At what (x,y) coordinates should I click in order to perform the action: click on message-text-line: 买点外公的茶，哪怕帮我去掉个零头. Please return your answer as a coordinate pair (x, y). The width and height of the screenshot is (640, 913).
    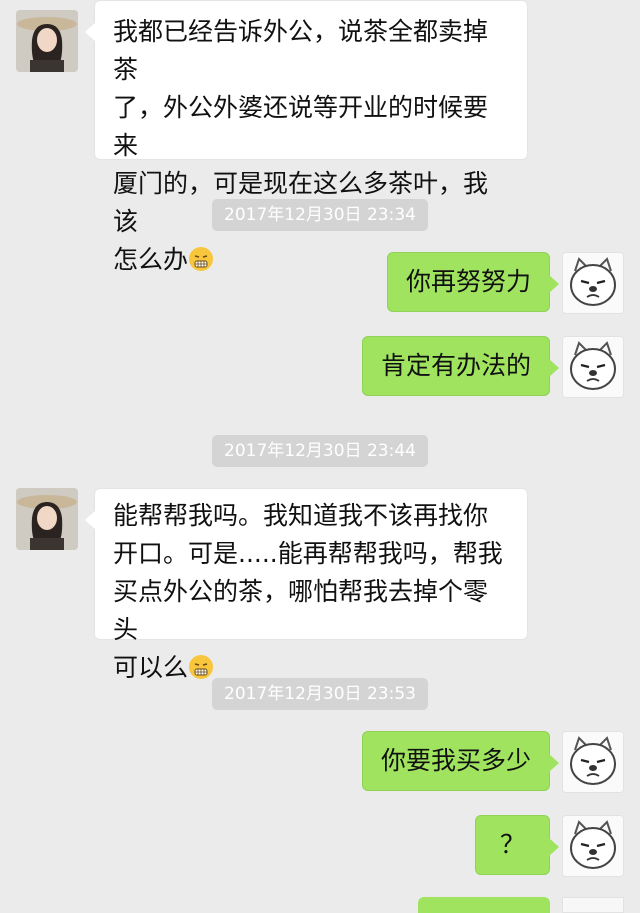
    Looking at the image, I should click on (301, 610).